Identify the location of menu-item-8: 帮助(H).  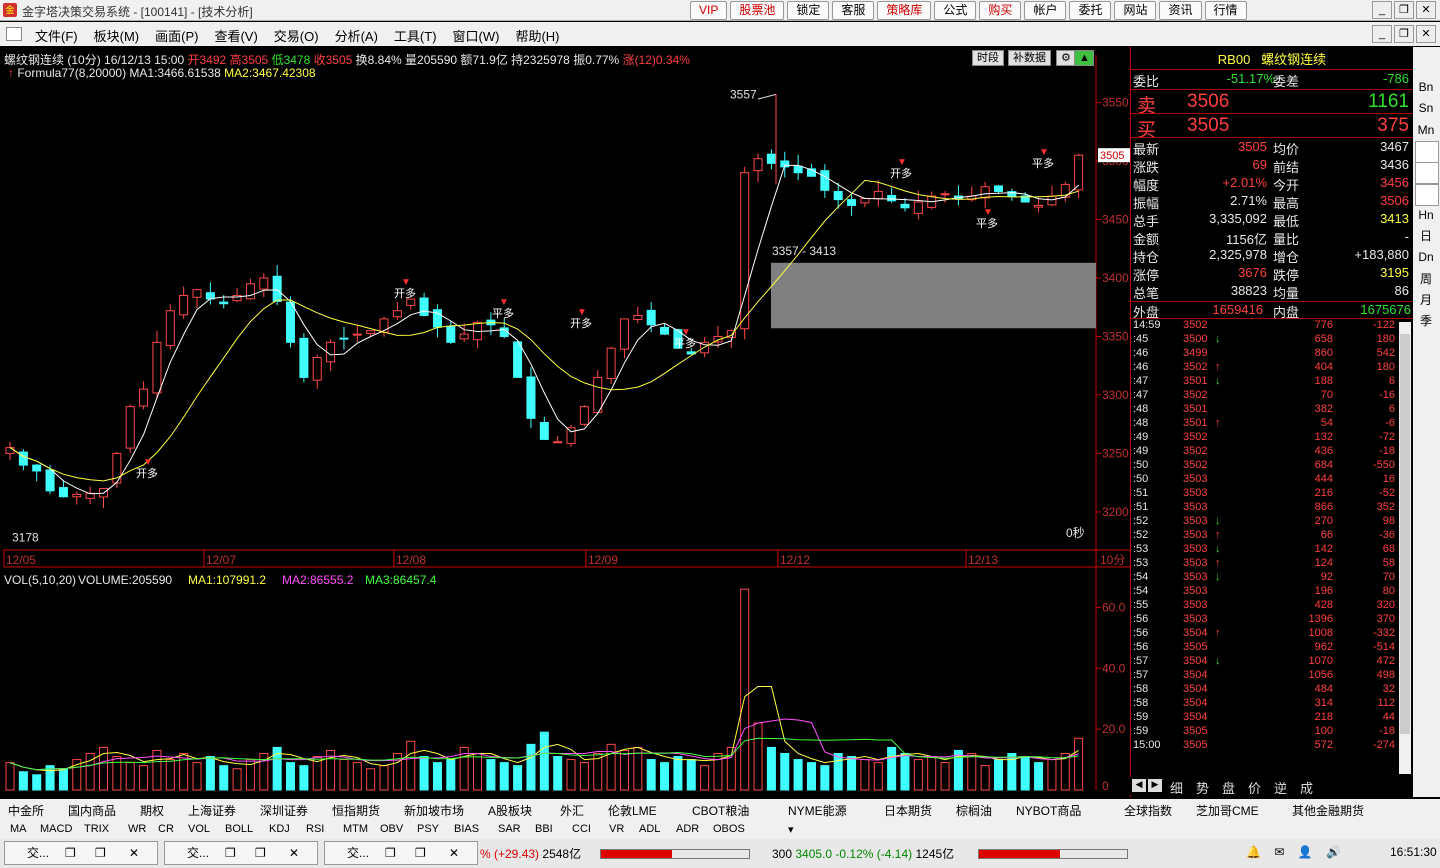
(537, 35).